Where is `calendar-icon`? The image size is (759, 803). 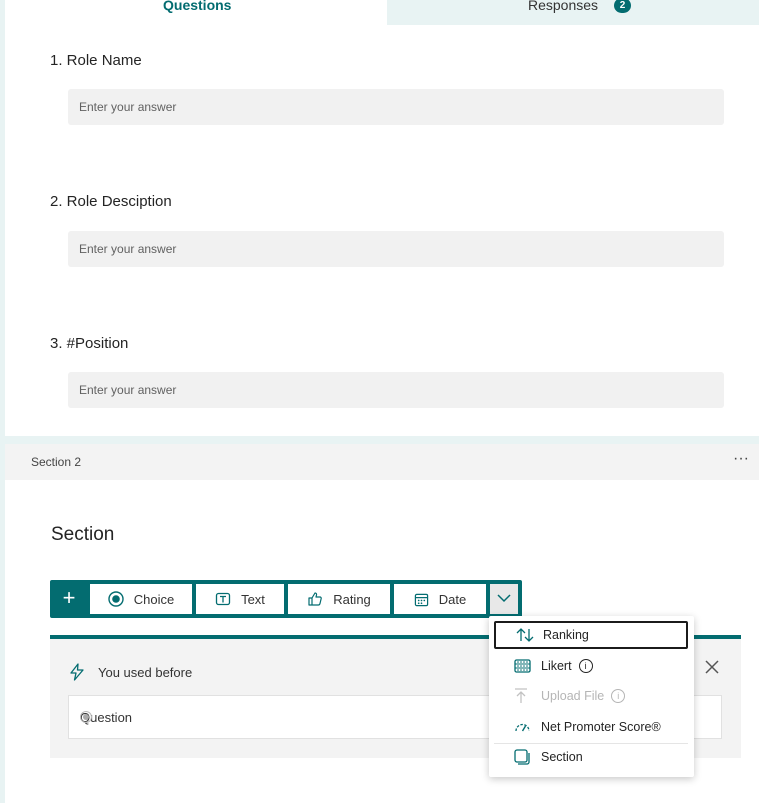
calendar-icon is located at coordinates (421, 599).